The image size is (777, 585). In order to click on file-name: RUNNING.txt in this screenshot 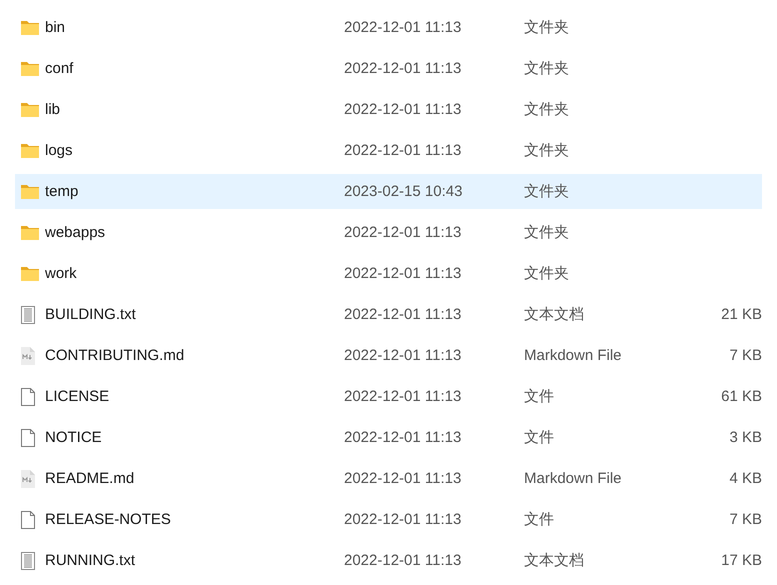, I will do `click(90, 560)`.